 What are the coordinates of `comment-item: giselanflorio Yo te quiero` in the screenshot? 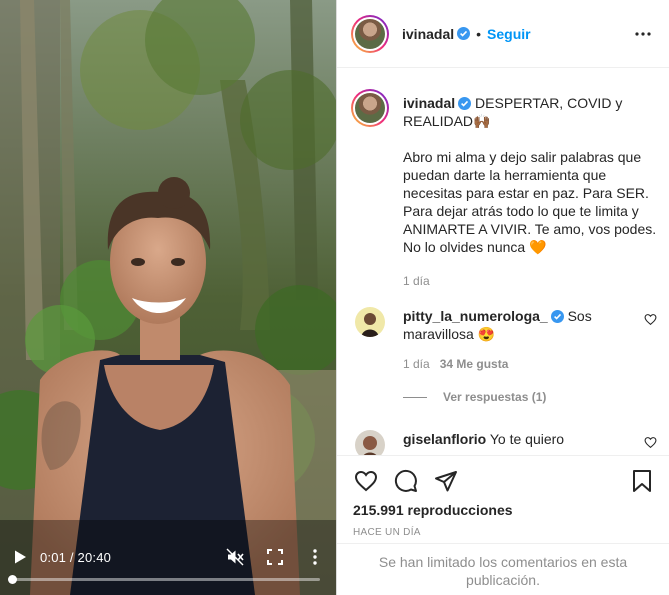 It's located at (506, 442).